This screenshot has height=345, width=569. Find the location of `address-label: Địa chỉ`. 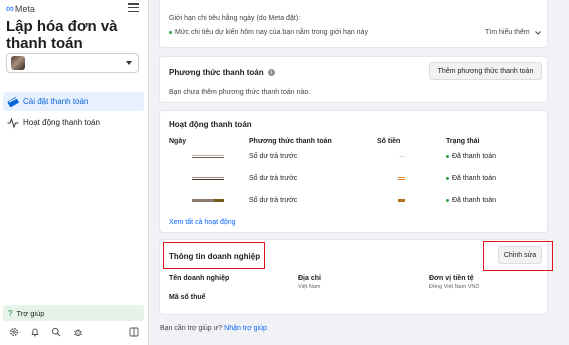

address-label: Địa chỉ is located at coordinates (309, 278).